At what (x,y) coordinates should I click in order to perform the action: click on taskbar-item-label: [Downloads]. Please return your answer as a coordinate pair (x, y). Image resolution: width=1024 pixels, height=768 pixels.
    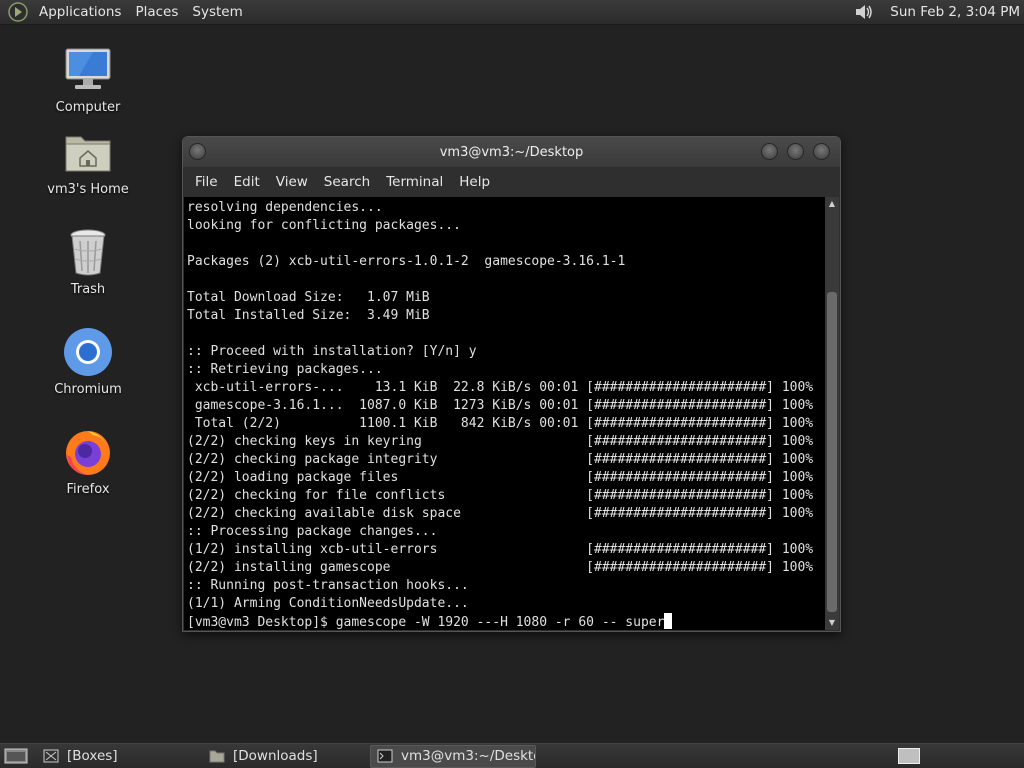
    Looking at the image, I should click on (275, 756).